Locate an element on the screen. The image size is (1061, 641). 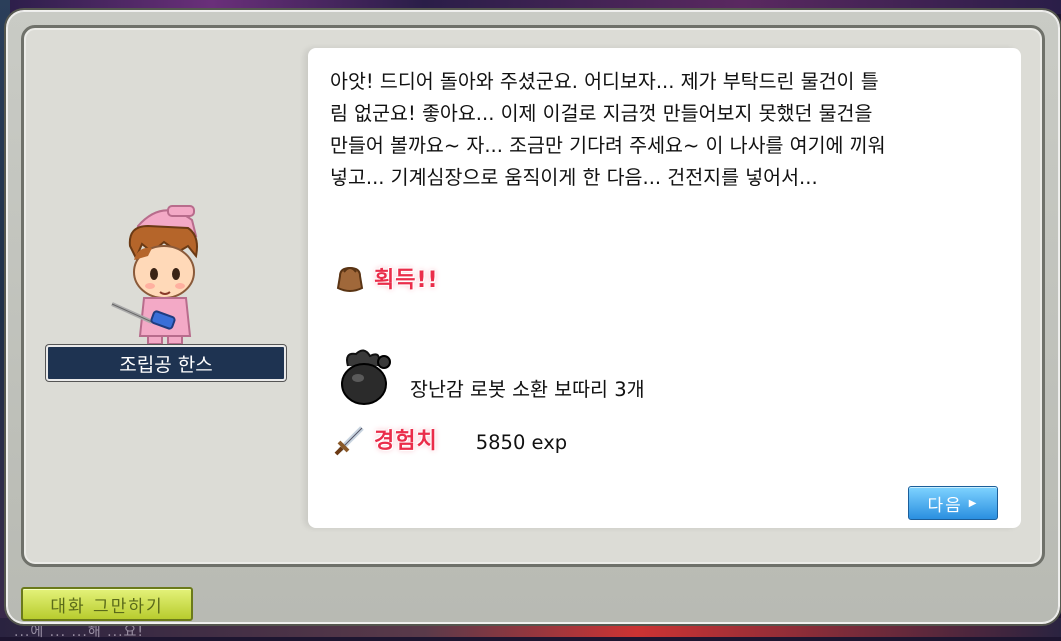
reward-item-name: 장난감 로봇 소환 보따리 3개 is located at coordinates (527, 389).